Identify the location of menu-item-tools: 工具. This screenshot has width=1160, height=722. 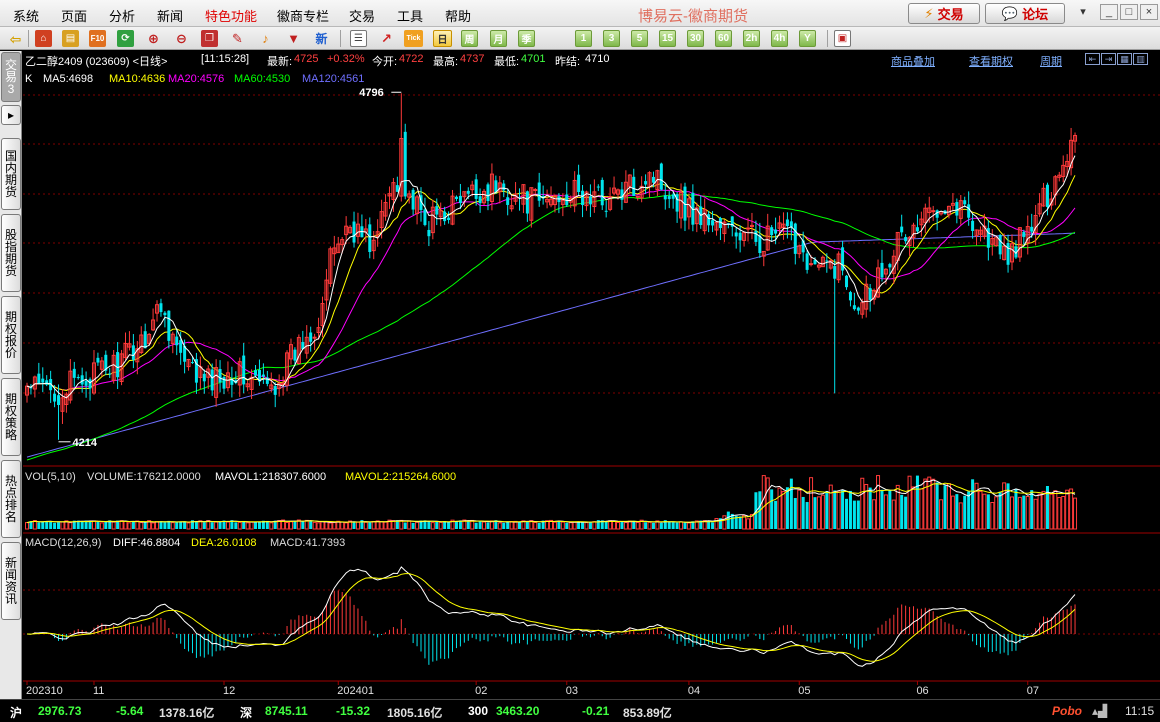
(410, 15).